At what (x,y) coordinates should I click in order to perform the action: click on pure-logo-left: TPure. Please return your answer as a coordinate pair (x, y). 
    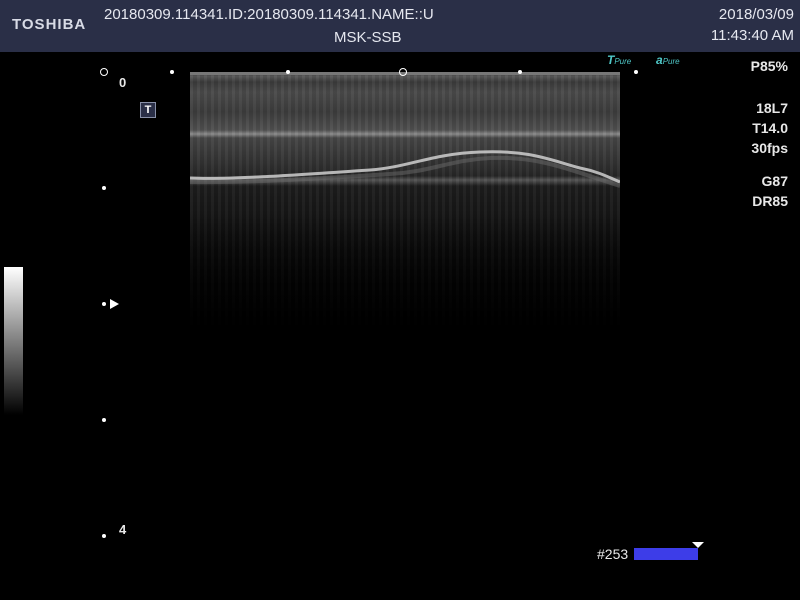
    Looking at the image, I should click on (619, 60).